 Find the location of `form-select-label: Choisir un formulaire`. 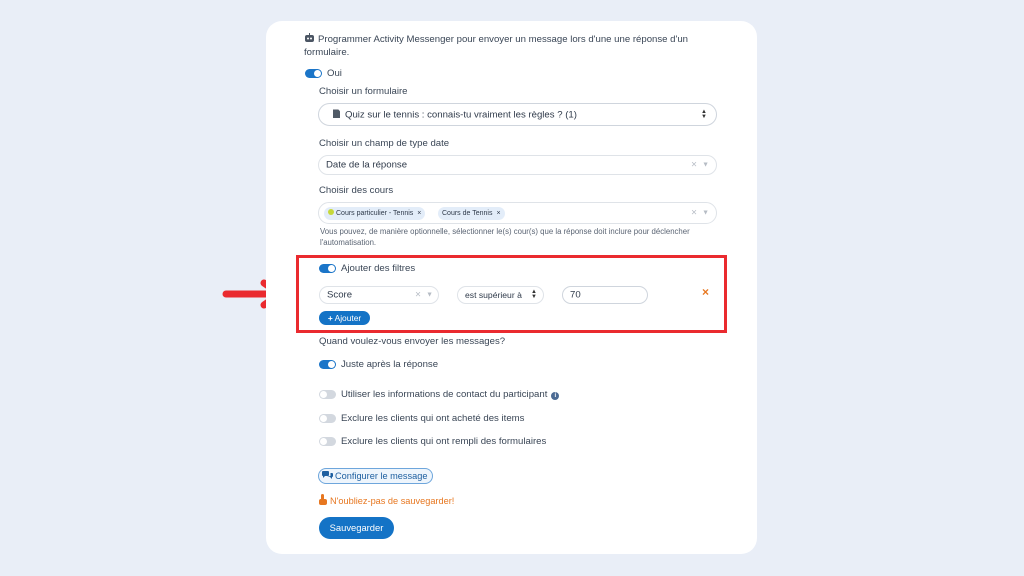

form-select-label: Choisir un formulaire is located at coordinates (363, 91).